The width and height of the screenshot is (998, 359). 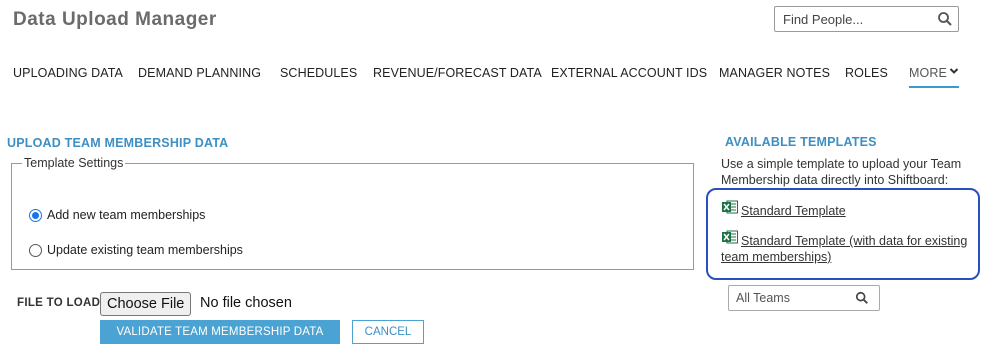 What do you see at coordinates (35, 215) in the screenshot?
I see `radio-add-new` at bounding box center [35, 215].